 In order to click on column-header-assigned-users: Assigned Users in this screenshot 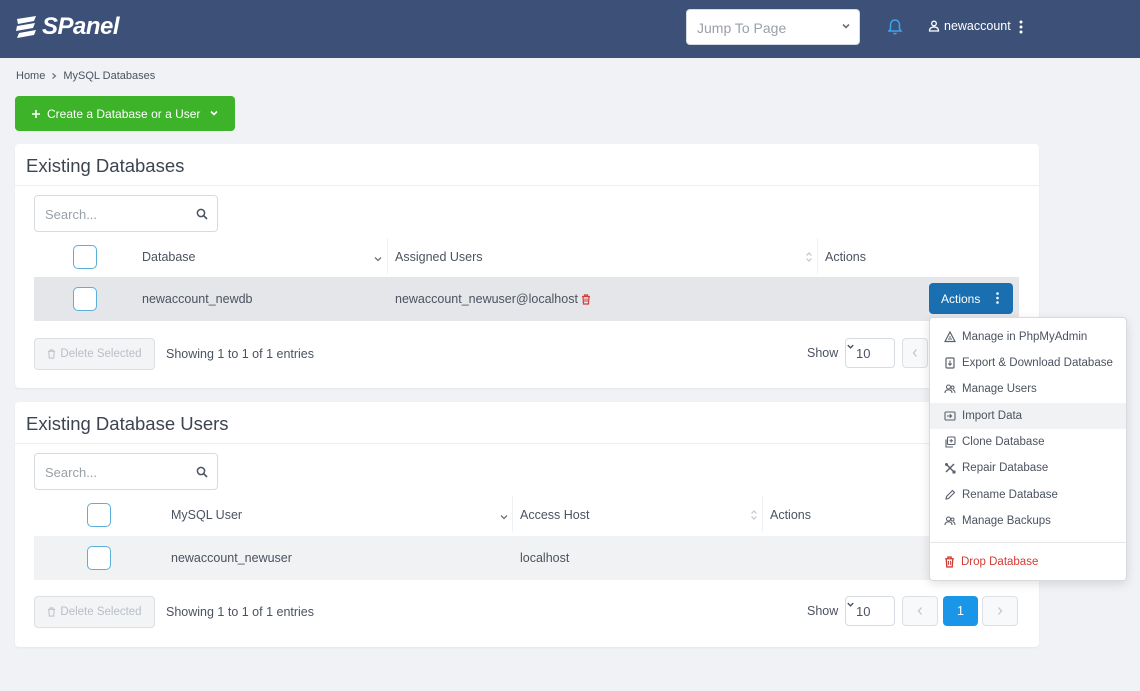, I will do `click(439, 257)`.